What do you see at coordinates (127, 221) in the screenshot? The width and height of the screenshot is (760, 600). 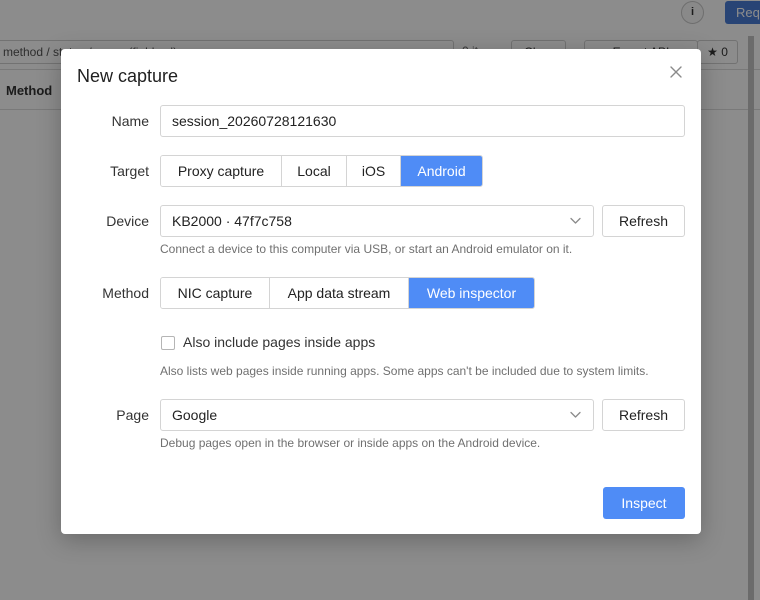 I see `device-label: Device` at bounding box center [127, 221].